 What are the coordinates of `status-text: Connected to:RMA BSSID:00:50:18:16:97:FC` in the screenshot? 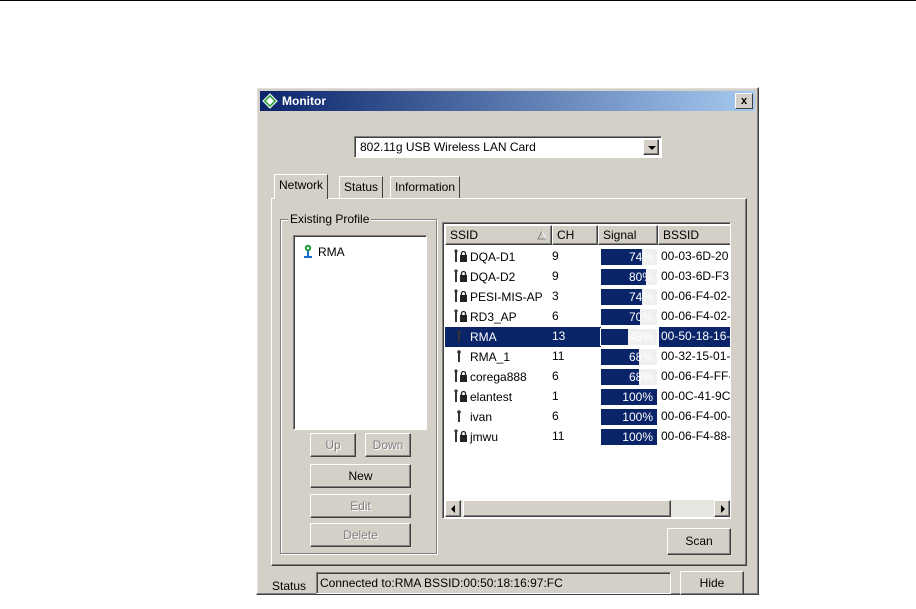 It's located at (441, 583).